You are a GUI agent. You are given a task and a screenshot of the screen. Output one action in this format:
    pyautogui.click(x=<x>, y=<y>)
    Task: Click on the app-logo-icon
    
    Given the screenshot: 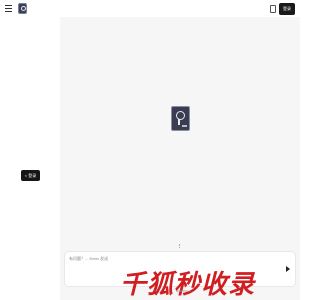 What is the action you would take?
    pyautogui.click(x=22, y=8)
    